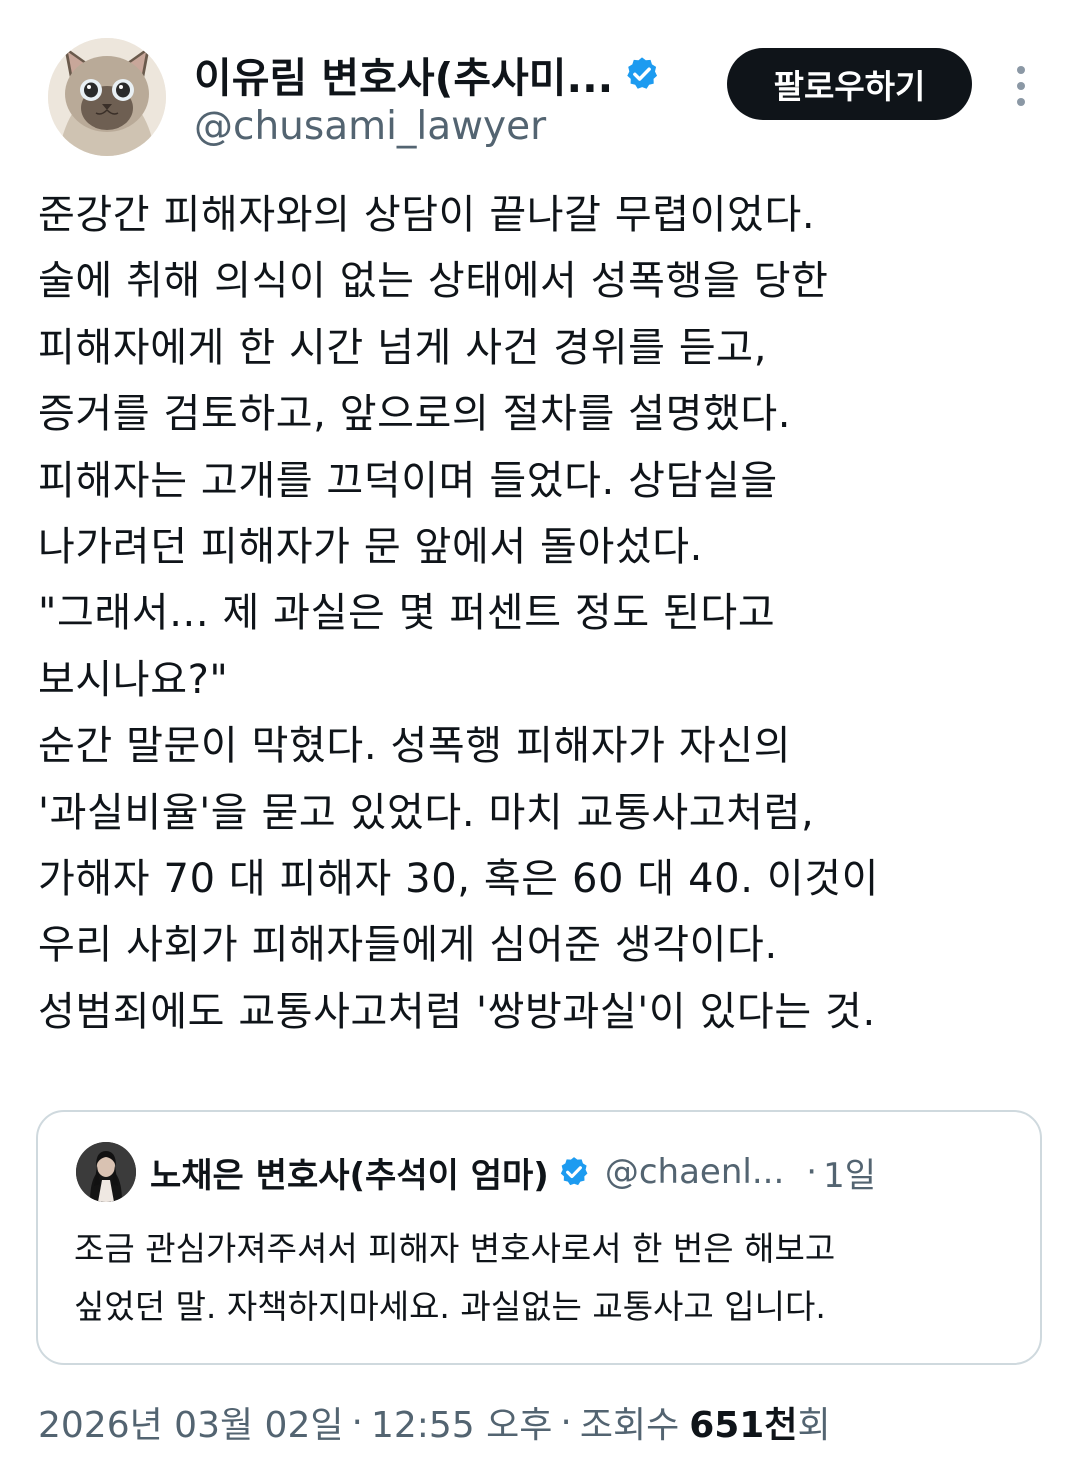 The image size is (1080, 1475). What do you see at coordinates (415, 746) in the screenshot?
I see `tweet-line: 순간 말문이 막혔다. 성폭행 피해자가 자신의` at bounding box center [415, 746].